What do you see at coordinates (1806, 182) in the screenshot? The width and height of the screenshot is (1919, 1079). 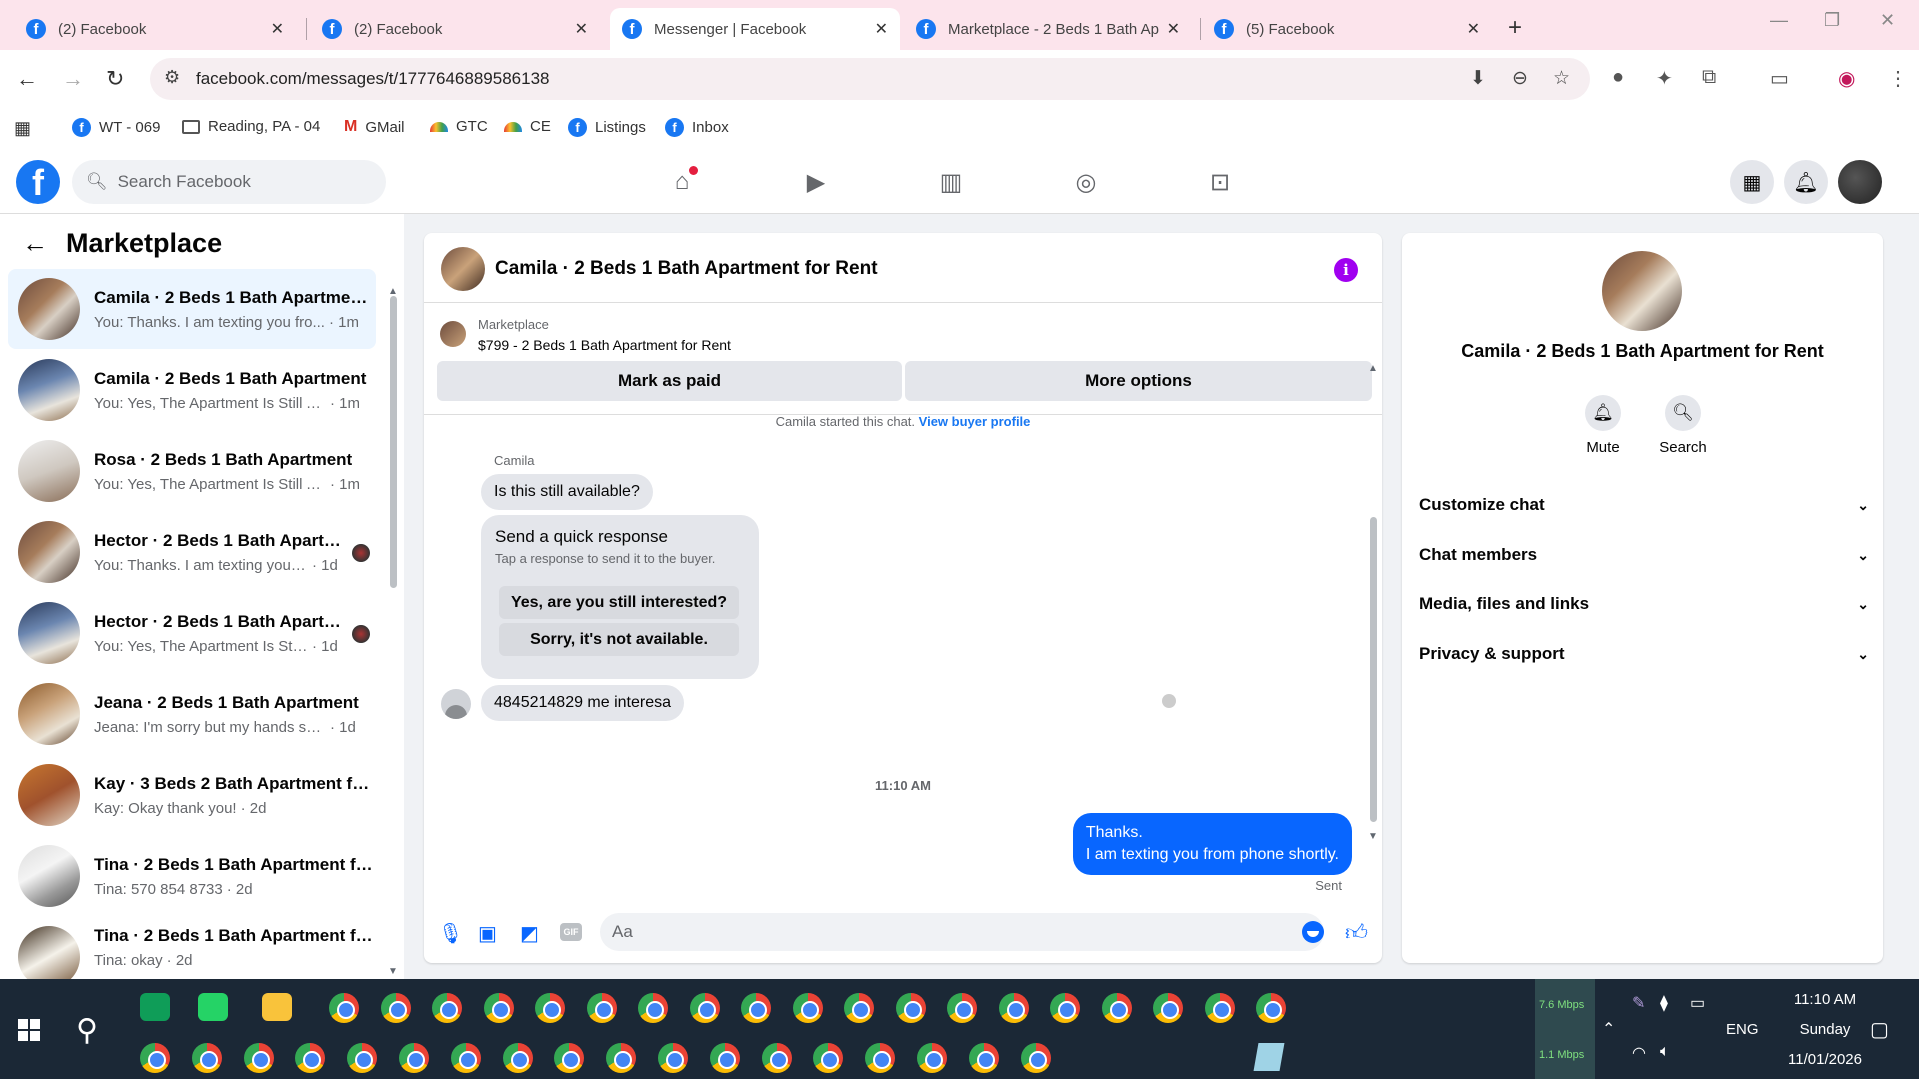 I see `bell-icon: 🔔︎` at bounding box center [1806, 182].